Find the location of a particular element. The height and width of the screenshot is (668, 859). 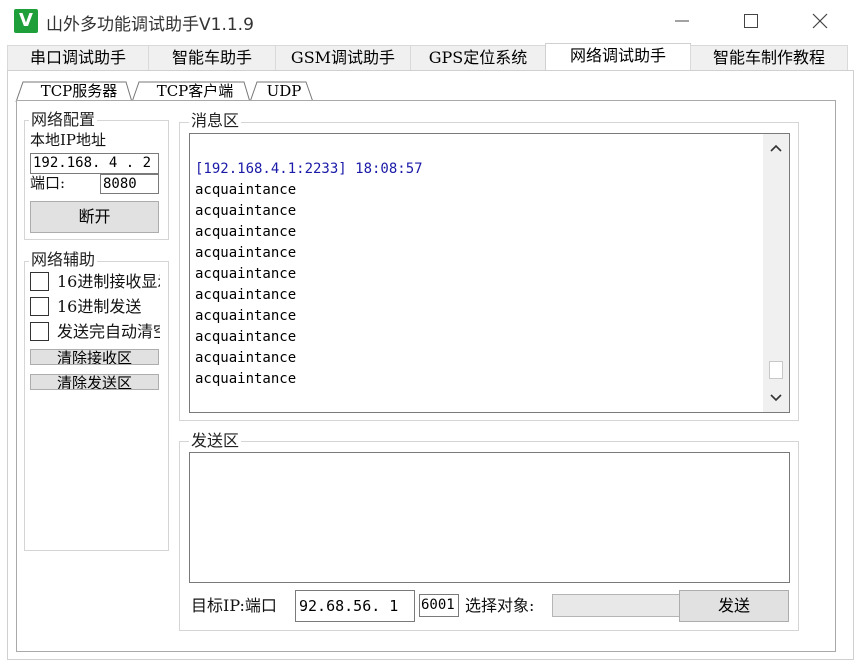

send-button: 发送 is located at coordinates (734, 606).